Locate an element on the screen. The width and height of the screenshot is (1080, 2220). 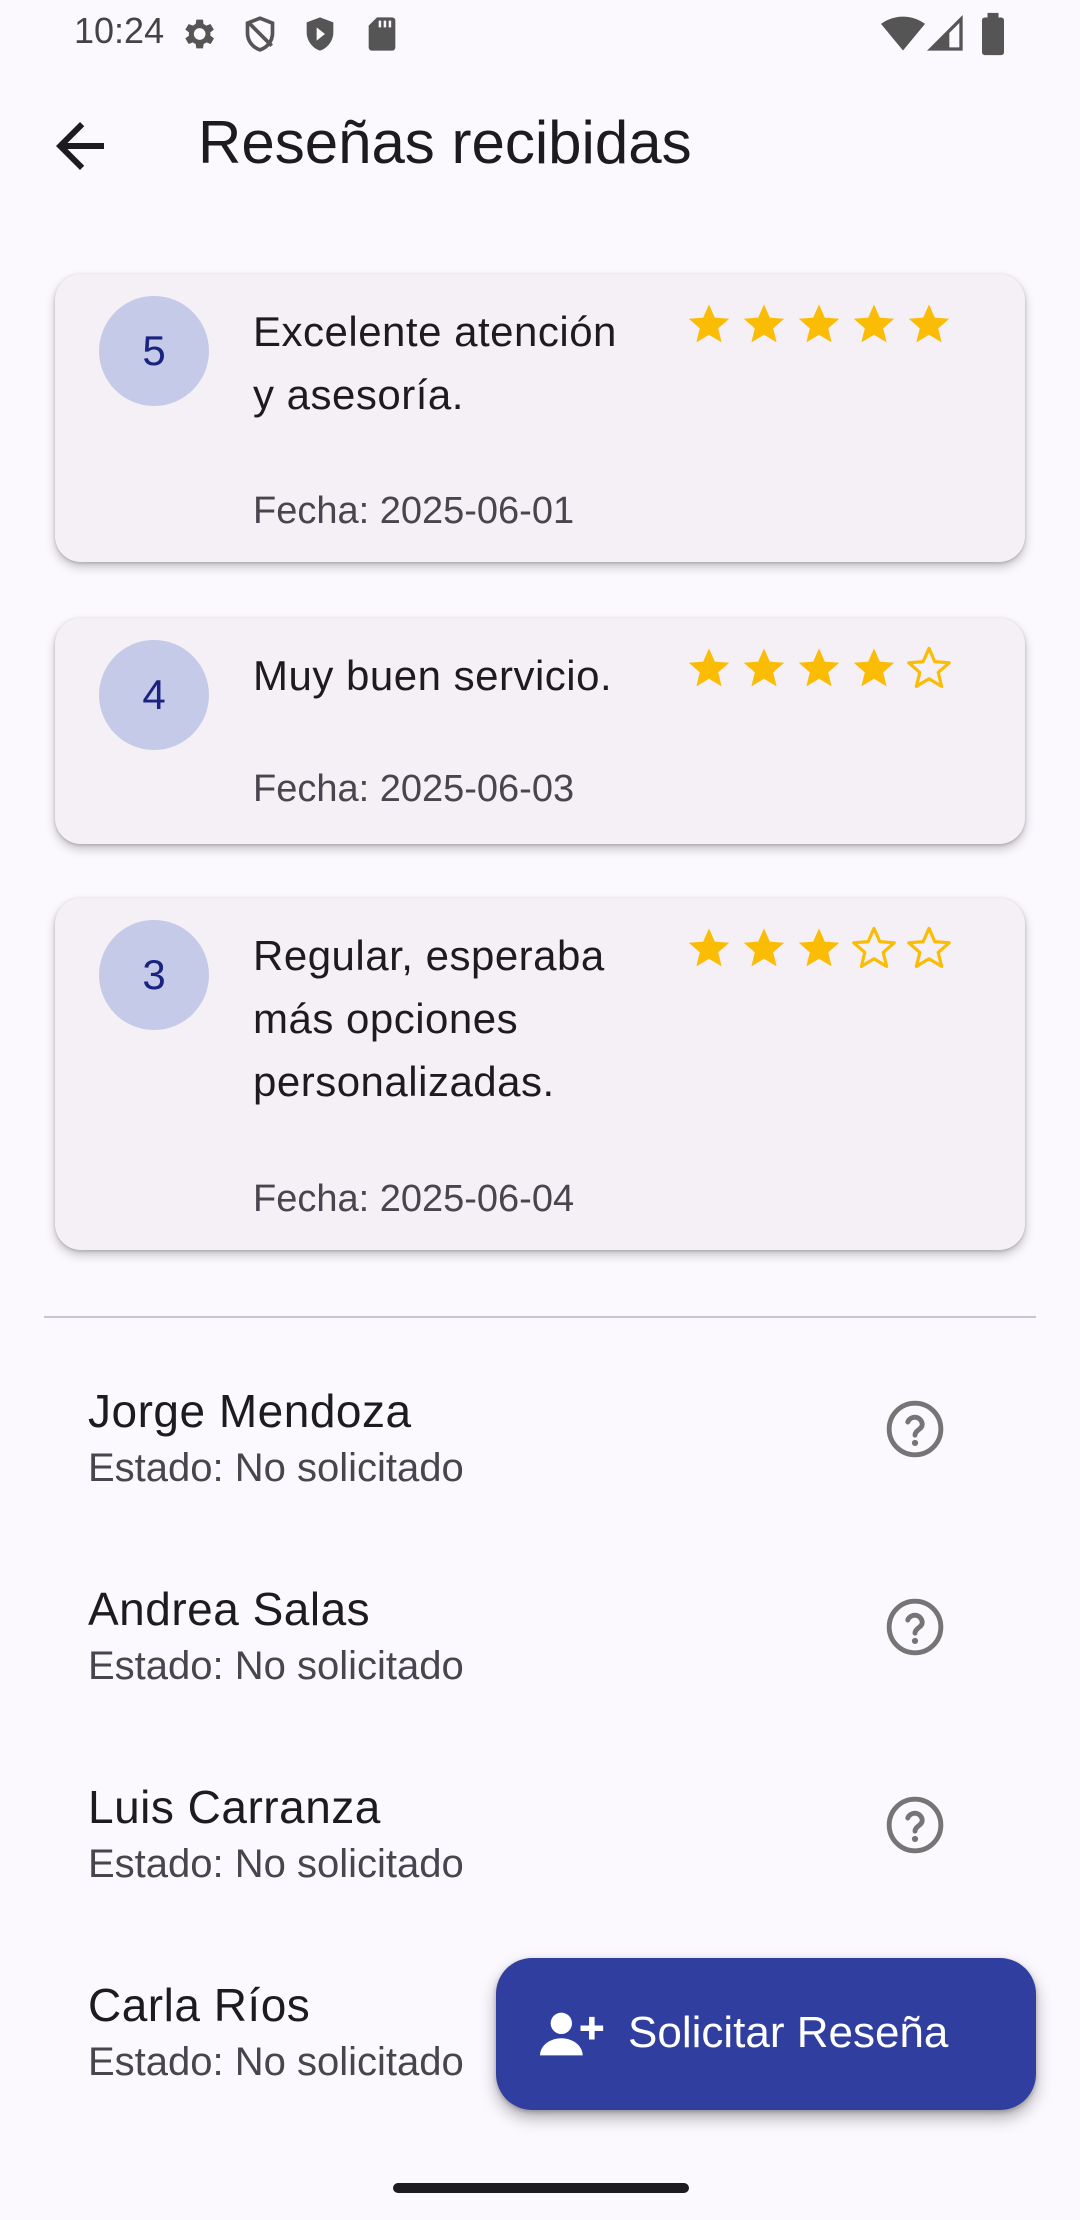
rating-avatar: 5 is located at coordinates (154, 351).